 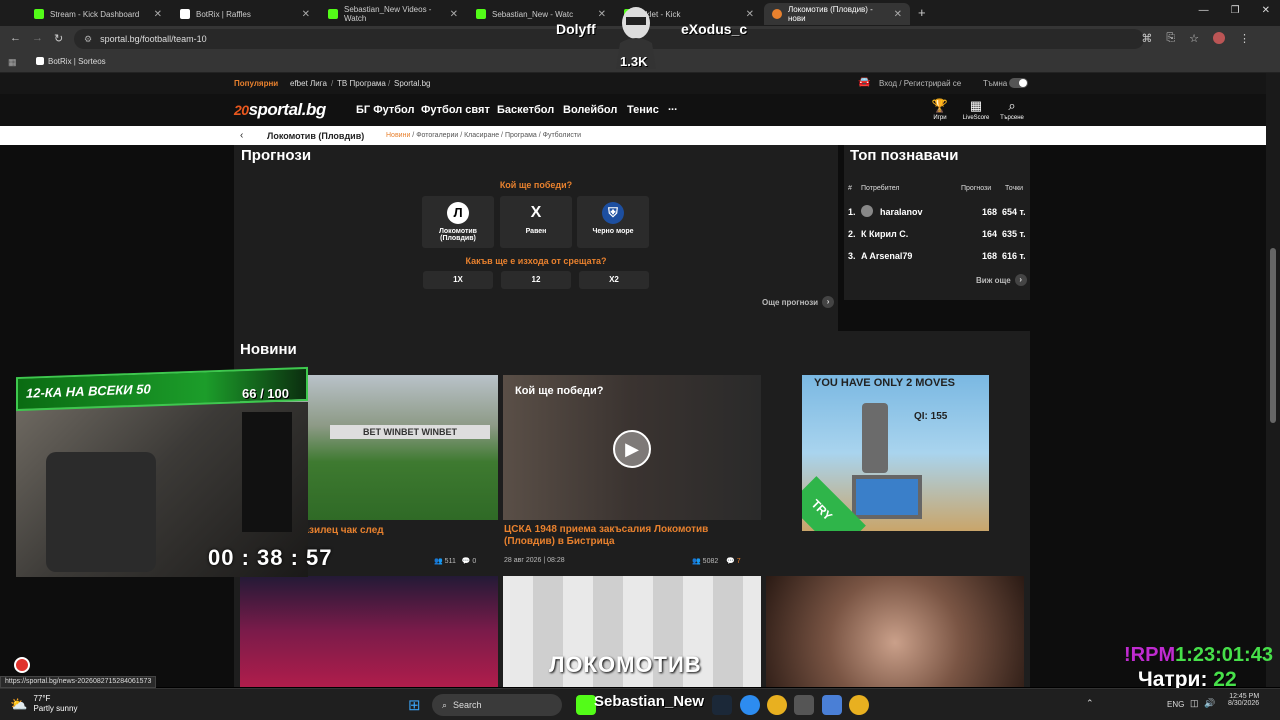 I want to click on login-icon: 🚘, so click(x=864, y=82).